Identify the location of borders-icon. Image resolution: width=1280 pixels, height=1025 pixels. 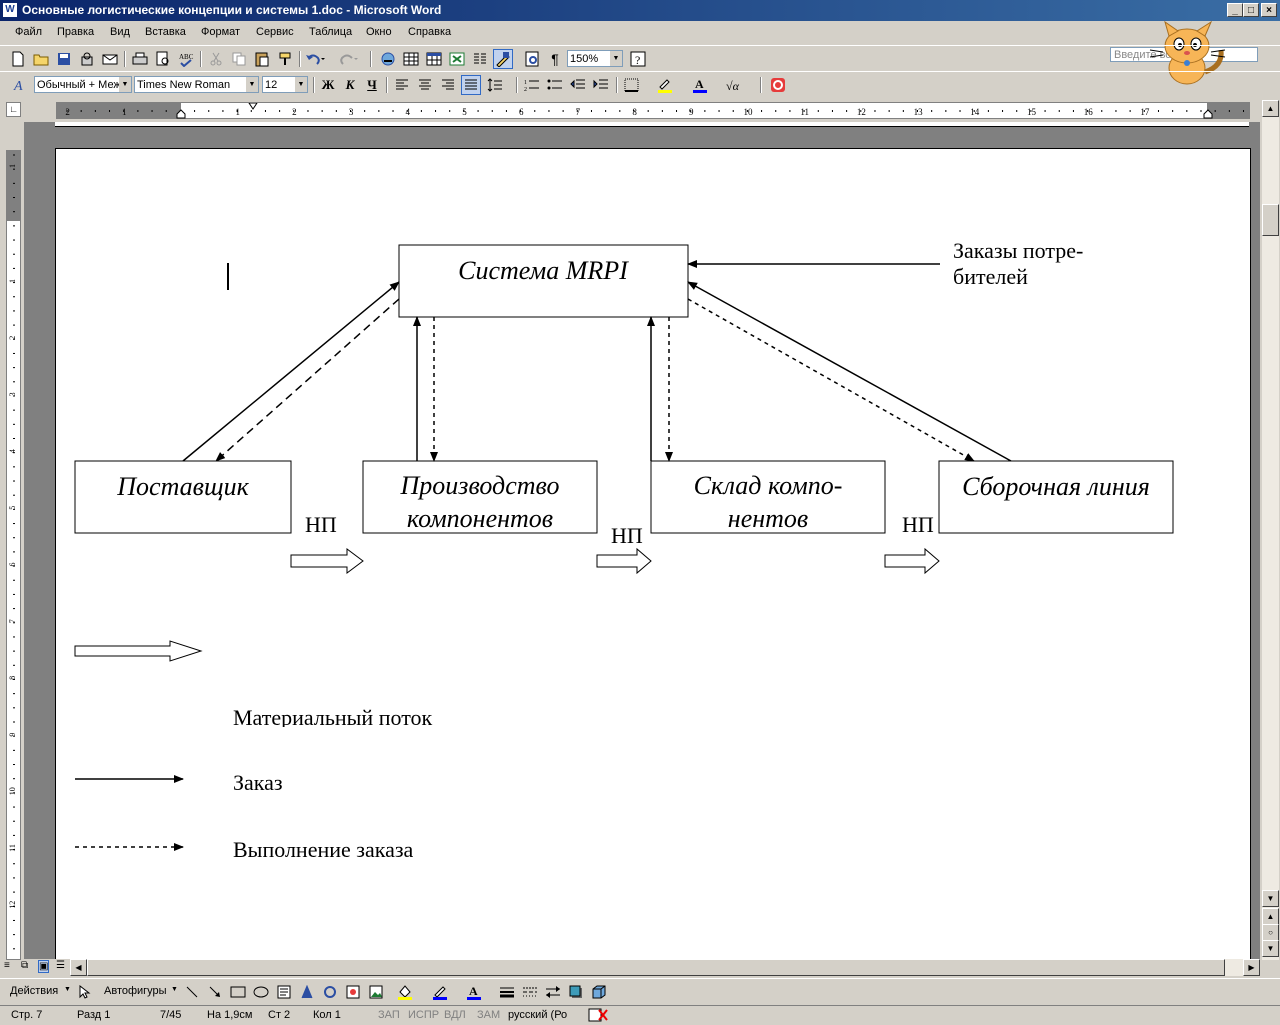
(632, 85).